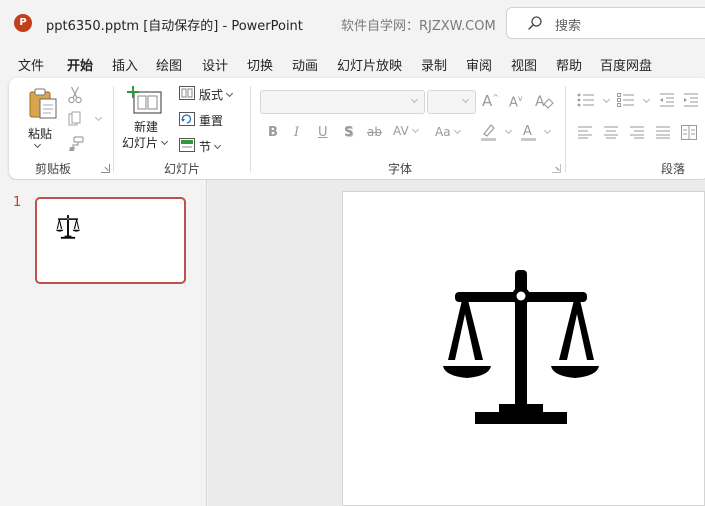 This screenshot has width=705, height=506. I want to click on tab-design: 设计, so click(215, 64).